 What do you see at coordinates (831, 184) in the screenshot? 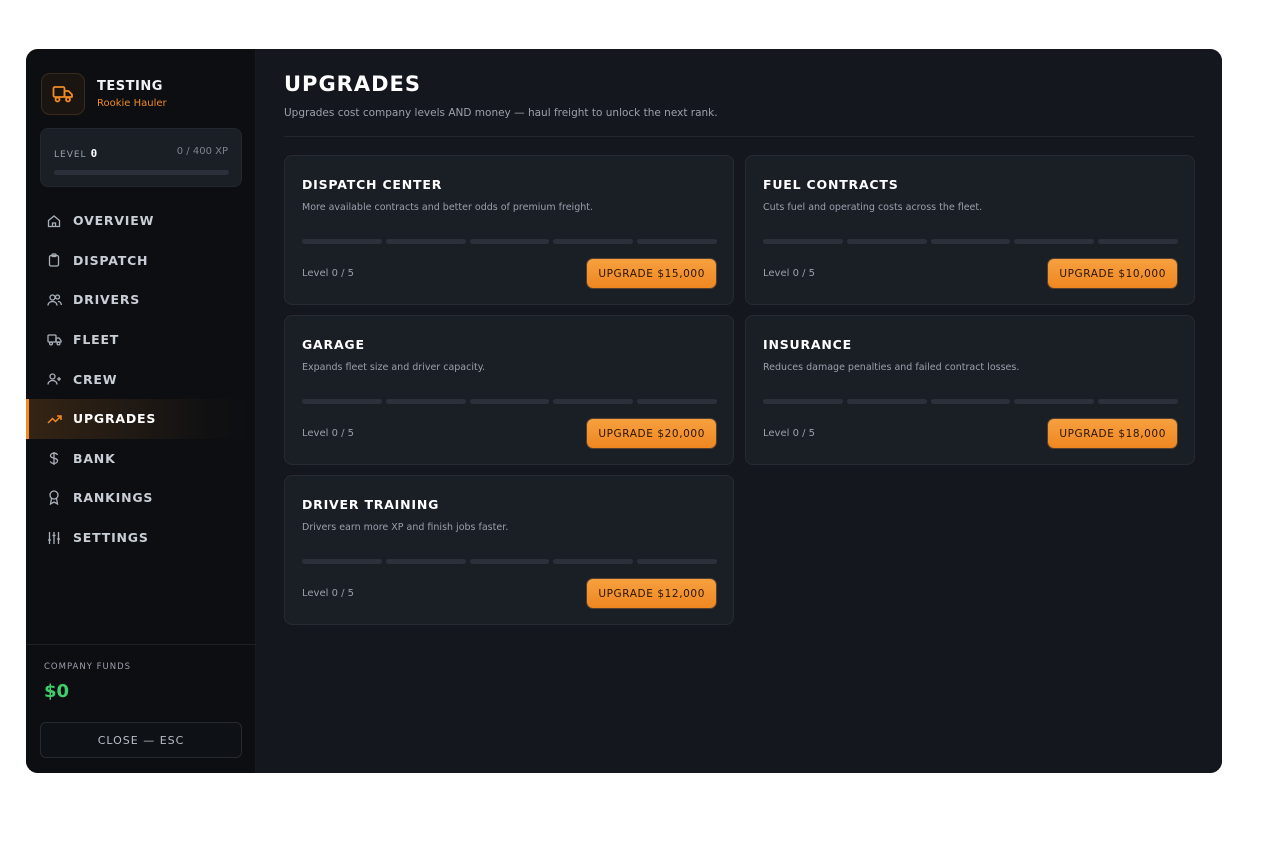
I see `card-title: FUEL CONTRACTS` at bounding box center [831, 184].